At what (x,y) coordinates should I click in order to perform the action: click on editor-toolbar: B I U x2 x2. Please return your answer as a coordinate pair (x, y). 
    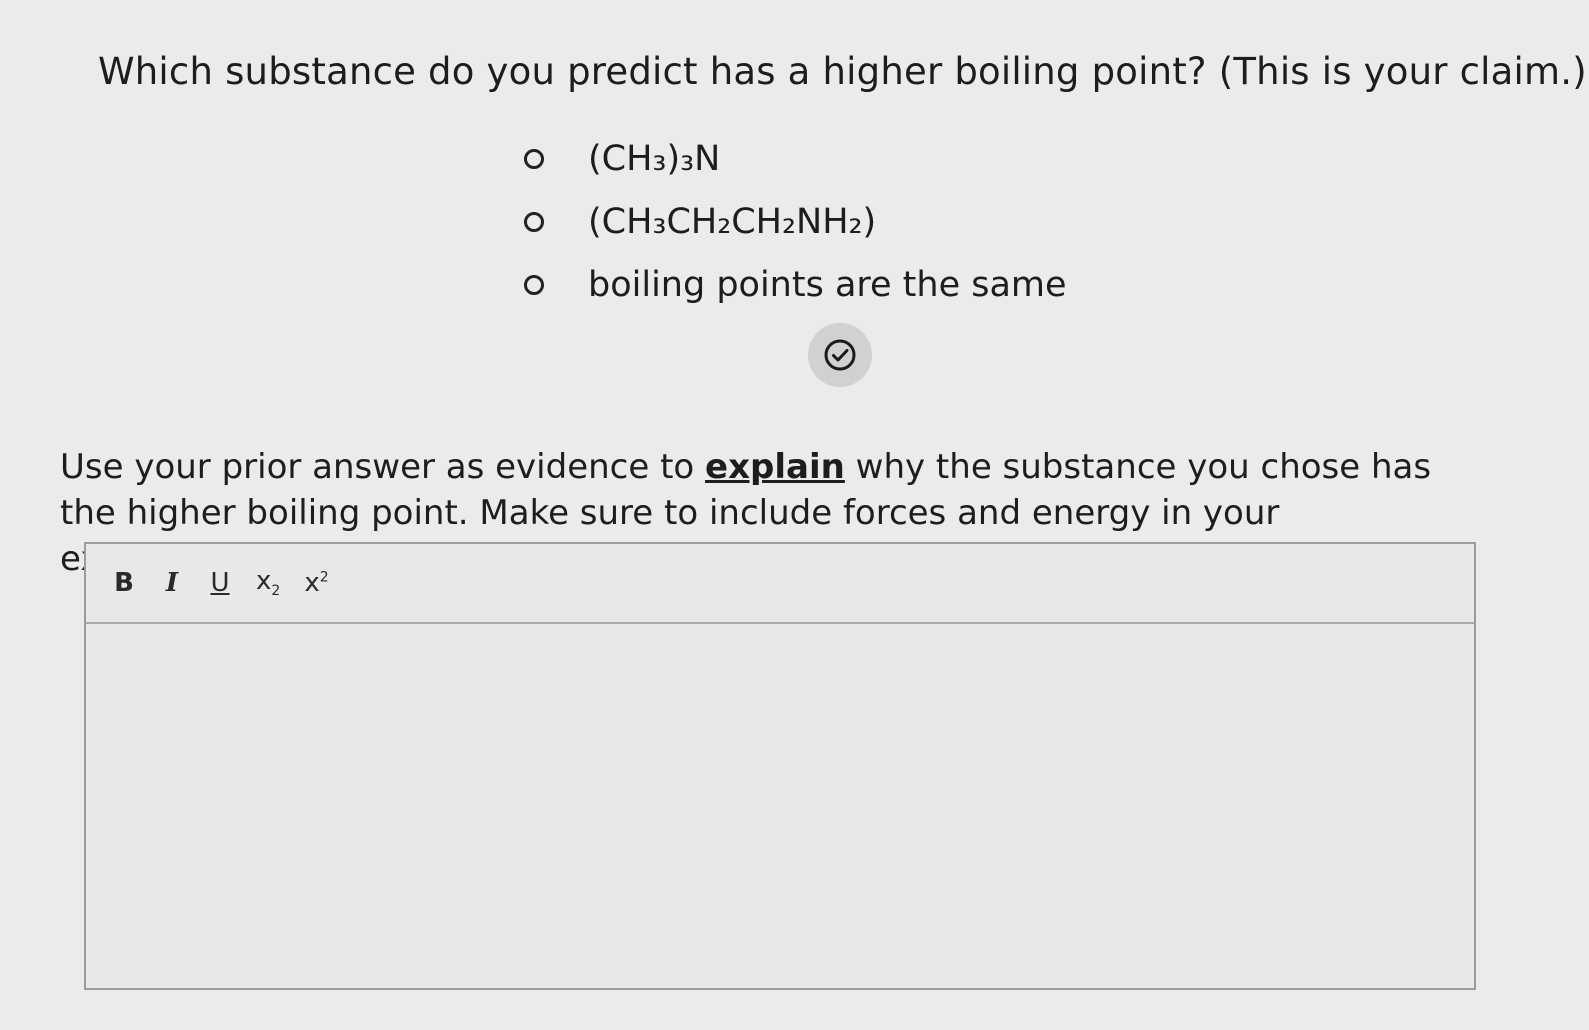
    Looking at the image, I should click on (780, 584).